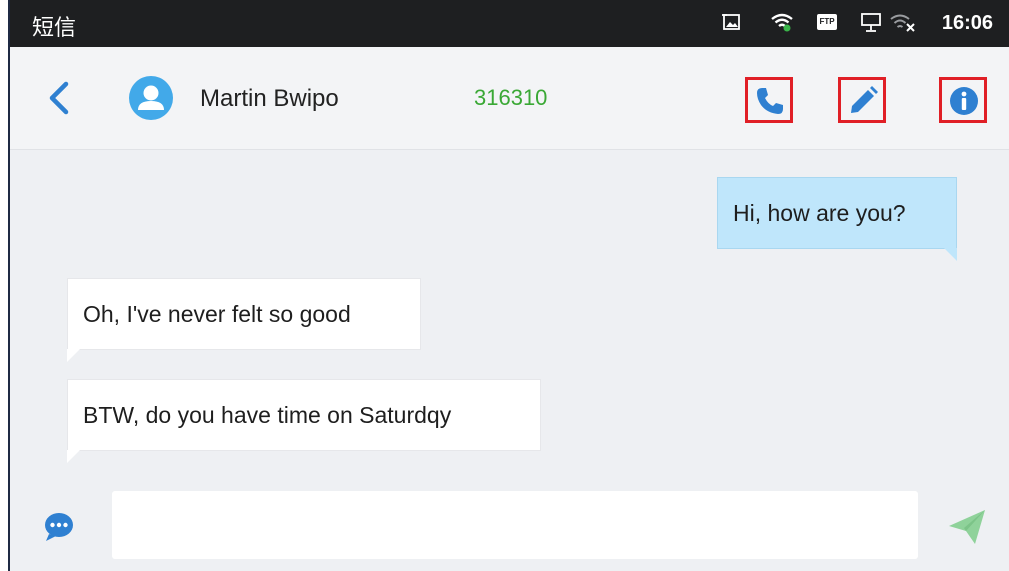 Image resolution: width=1009 pixels, height=571 pixels. I want to click on message-text: Hi, how are you?, so click(819, 212).